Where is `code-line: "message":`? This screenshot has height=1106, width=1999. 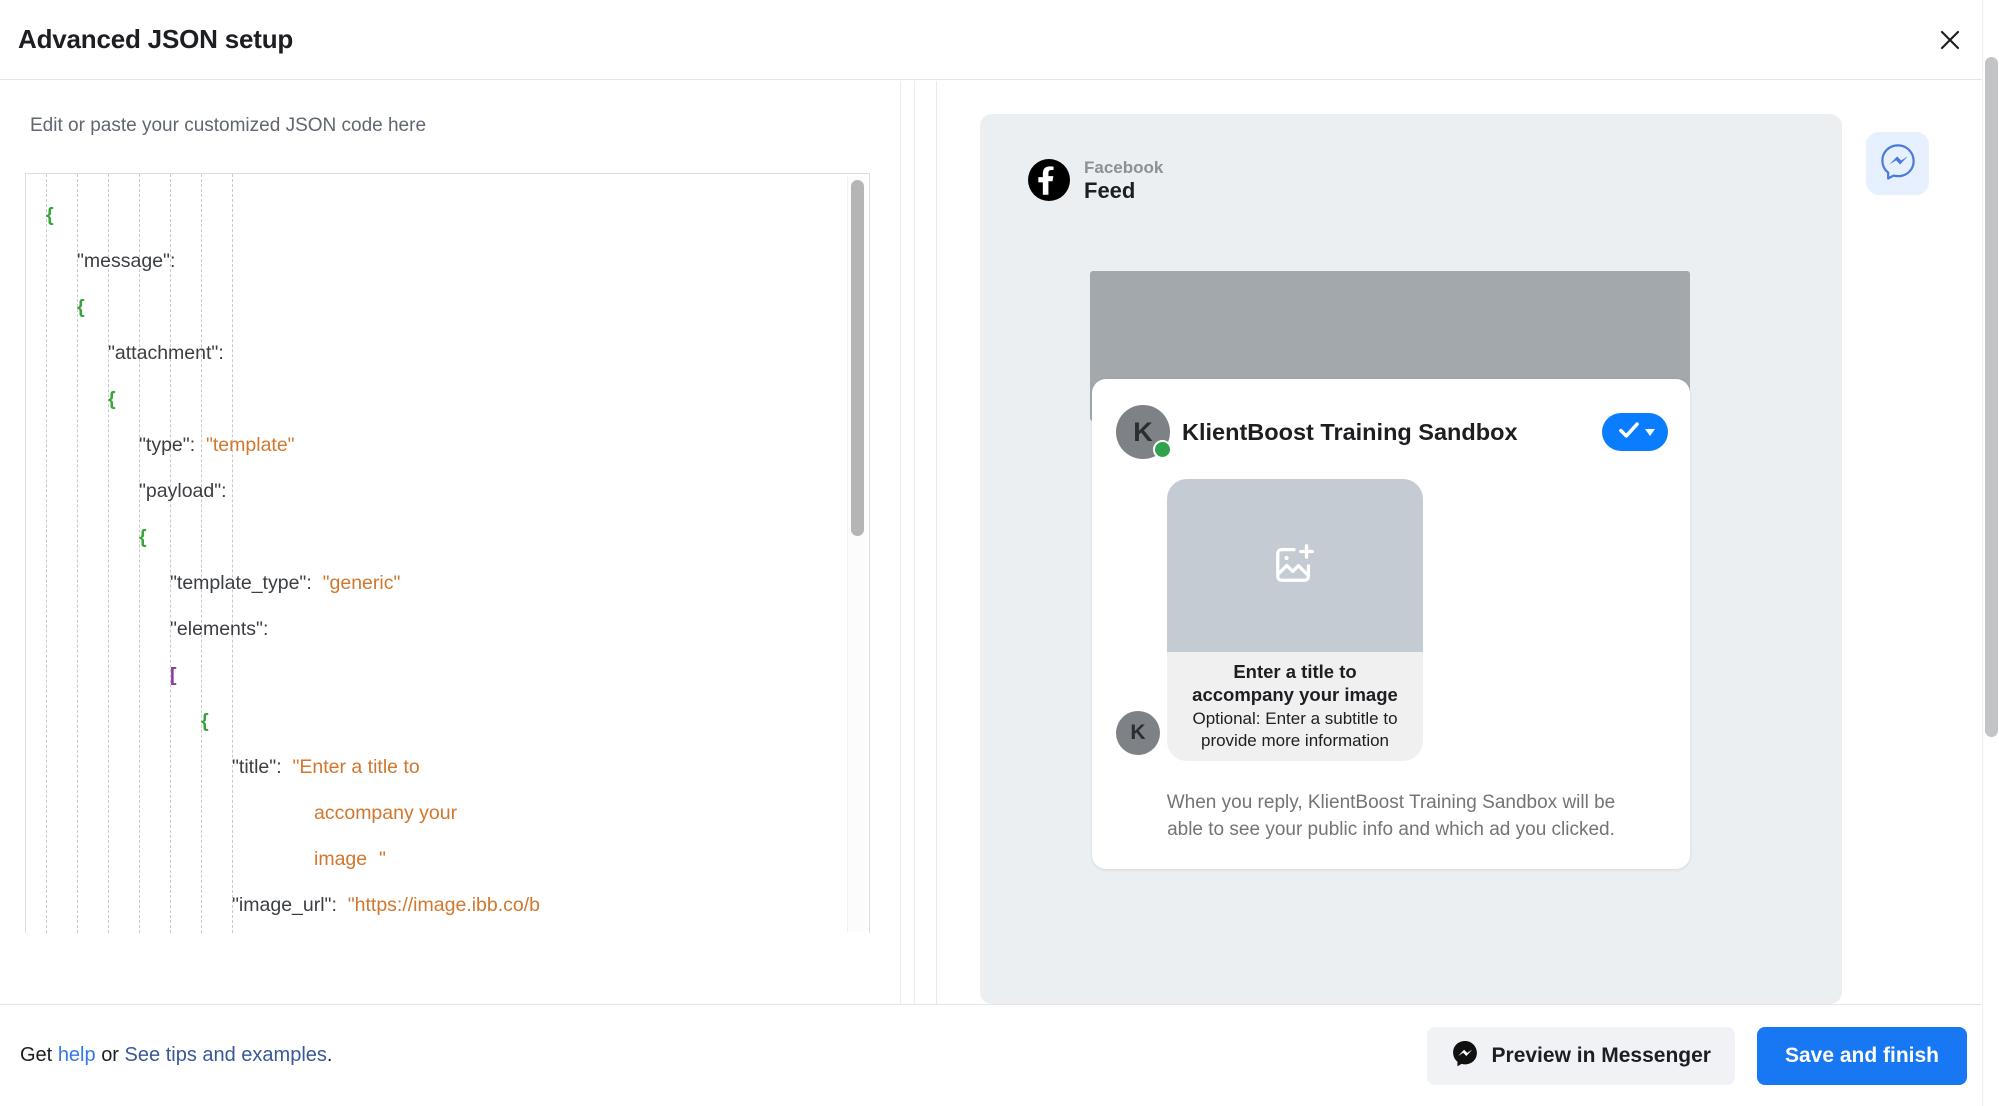 code-line: "message": is located at coordinates (436, 261).